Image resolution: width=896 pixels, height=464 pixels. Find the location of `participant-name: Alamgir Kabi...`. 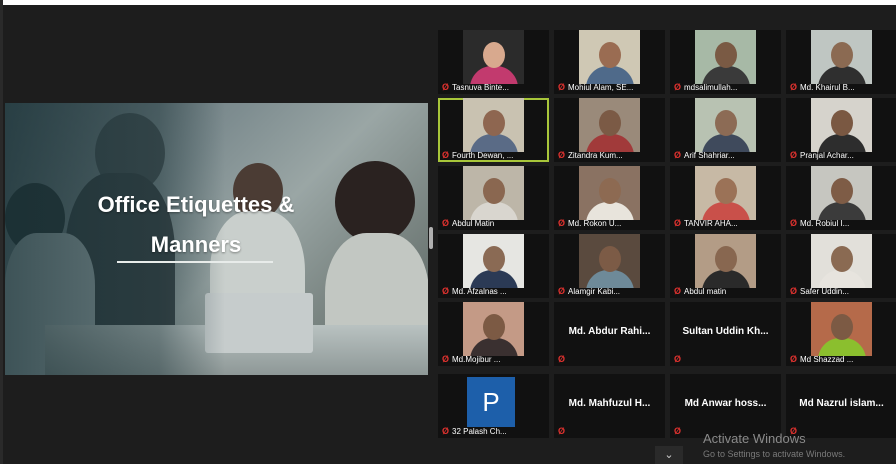

participant-name: Alamgir Kabi... is located at coordinates (594, 291).